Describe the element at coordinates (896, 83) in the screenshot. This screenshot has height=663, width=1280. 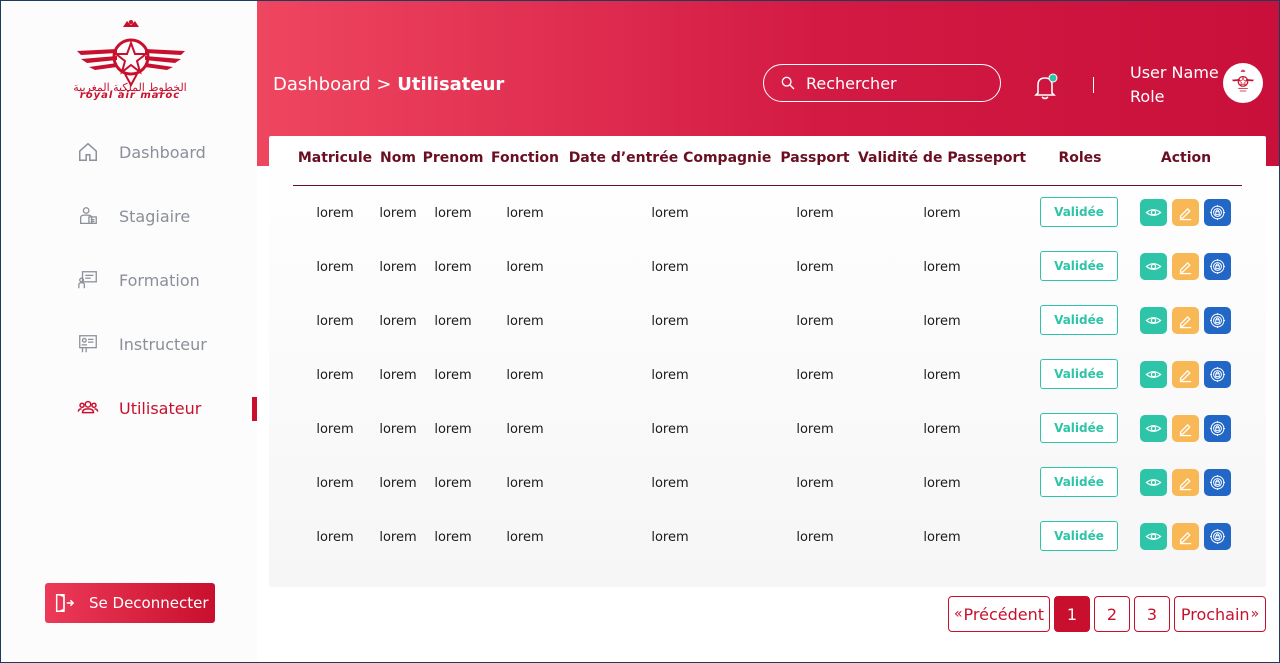
I see `search-input` at that location.